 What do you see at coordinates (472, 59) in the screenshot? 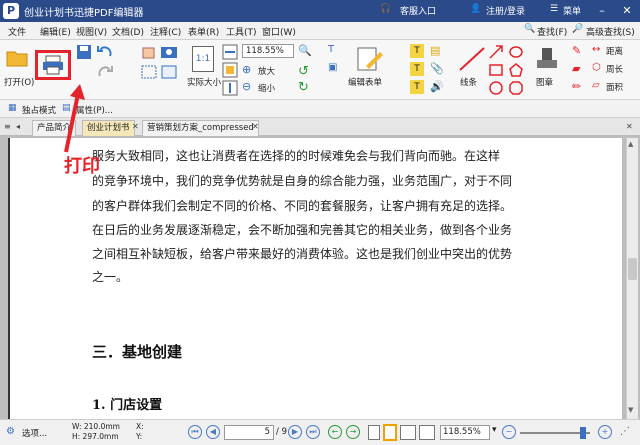
I see `line-tool-icon` at bounding box center [472, 59].